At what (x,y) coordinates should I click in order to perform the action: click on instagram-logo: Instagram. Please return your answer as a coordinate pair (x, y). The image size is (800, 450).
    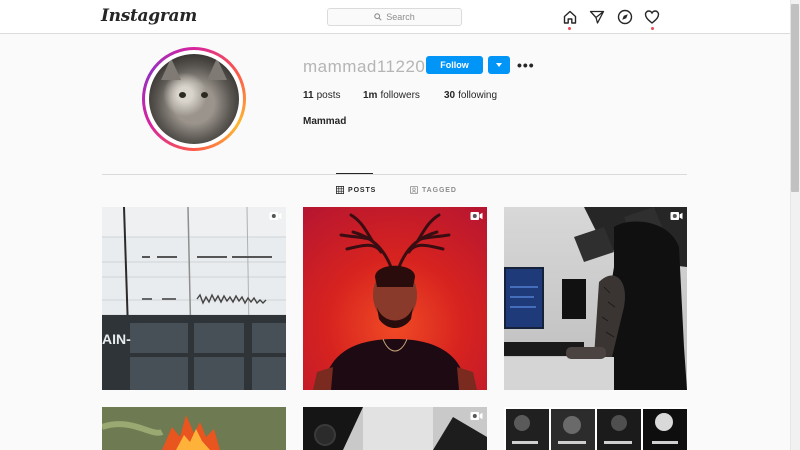
    Looking at the image, I should click on (149, 16).